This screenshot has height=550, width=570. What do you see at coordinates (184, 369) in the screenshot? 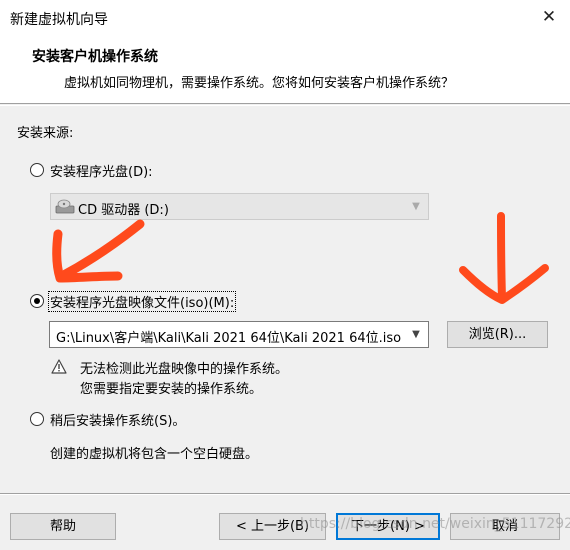
I see `warning-text-line1: 无法检测此光盘映像中的操作系统。` at bounding box center [184, 369].